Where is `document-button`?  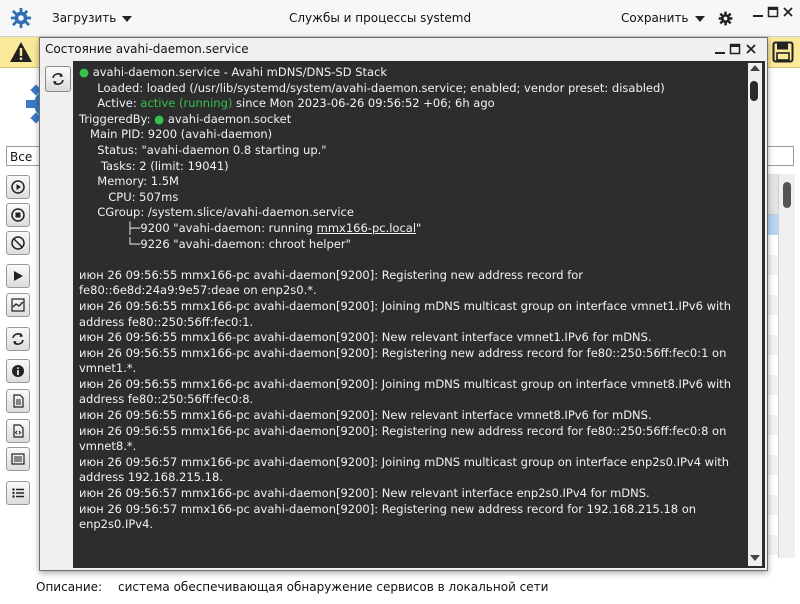
document-button is located at coordinates (18, 401).